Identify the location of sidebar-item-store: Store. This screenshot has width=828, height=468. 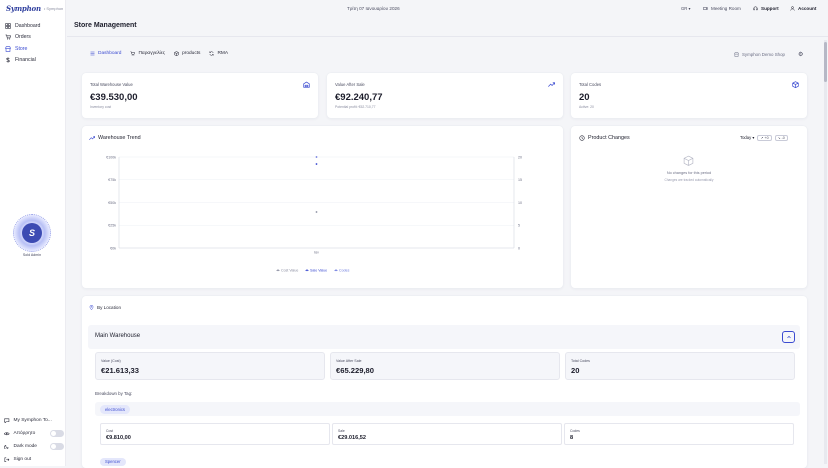
(33, 49).